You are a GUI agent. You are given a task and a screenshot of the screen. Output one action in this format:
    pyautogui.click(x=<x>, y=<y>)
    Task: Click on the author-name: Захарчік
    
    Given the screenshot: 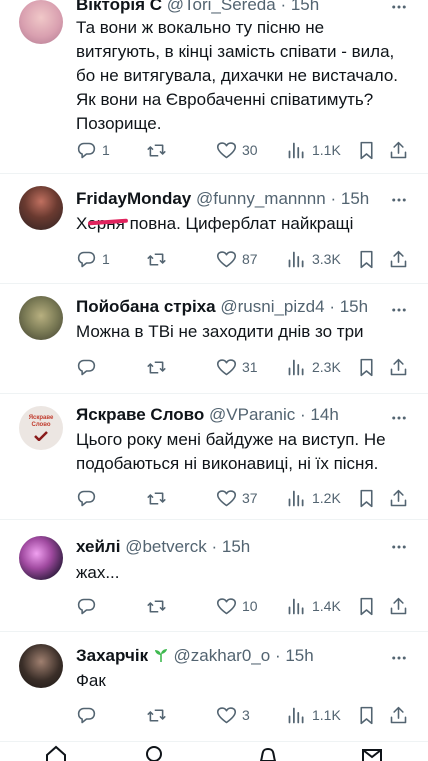 What is the action you would take?
    pyautogui.click(x=112, y=655)
    